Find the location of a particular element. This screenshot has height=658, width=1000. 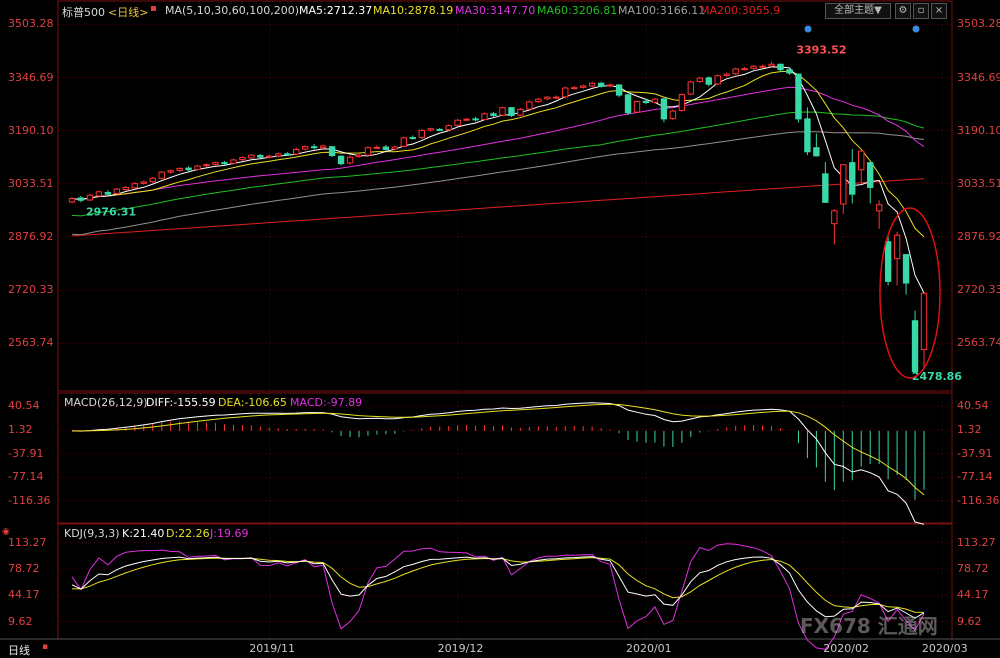

kdj-spec: KDJ(9,3,3) is located at coordinates (92, 533).